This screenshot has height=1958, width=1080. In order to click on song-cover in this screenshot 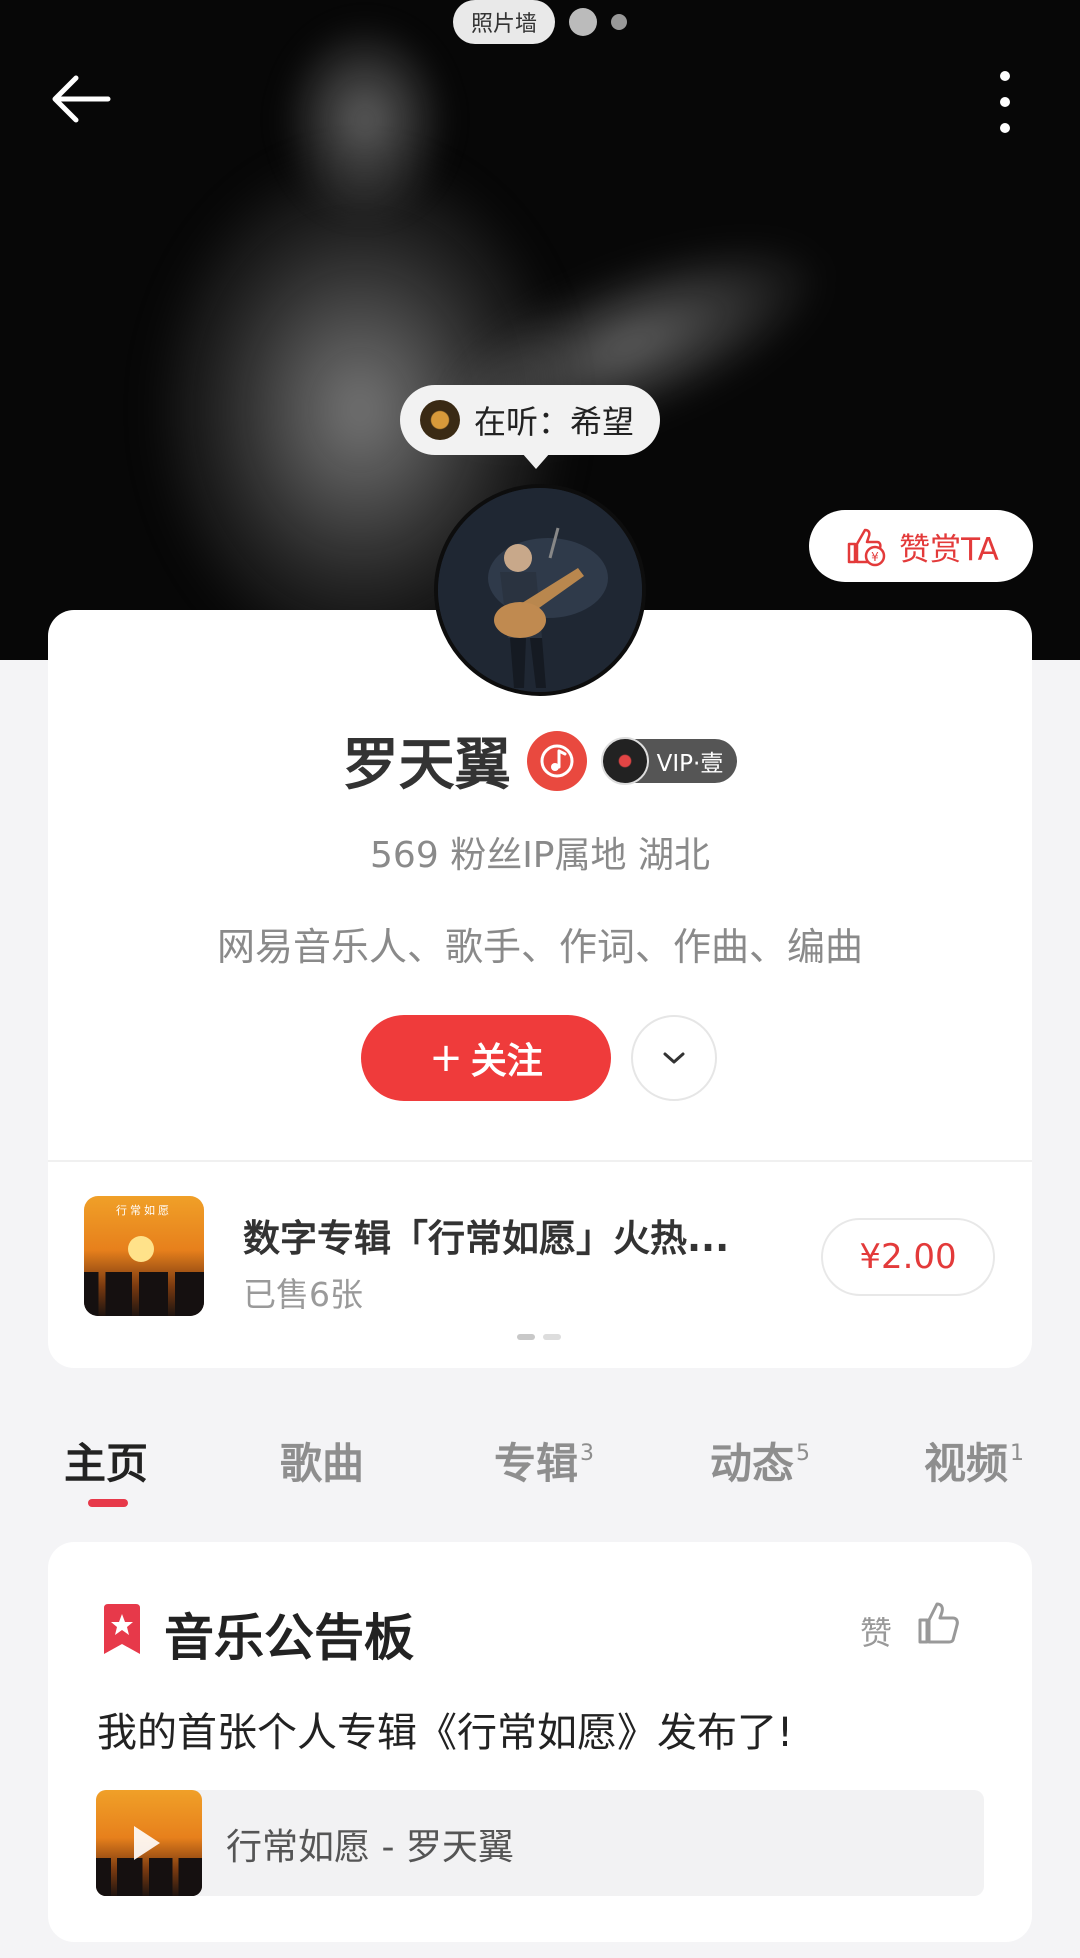, I will do `click(149, 1843)`.